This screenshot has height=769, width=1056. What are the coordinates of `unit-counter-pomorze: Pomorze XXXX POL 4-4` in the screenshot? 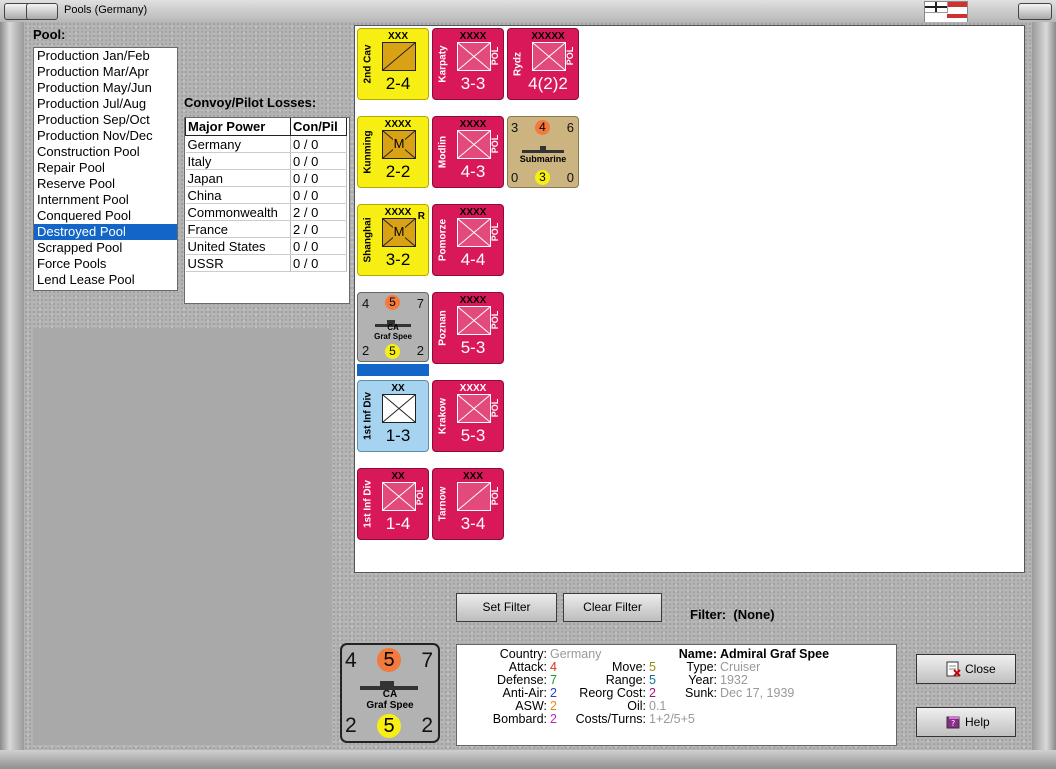 It's located at (468, 240).